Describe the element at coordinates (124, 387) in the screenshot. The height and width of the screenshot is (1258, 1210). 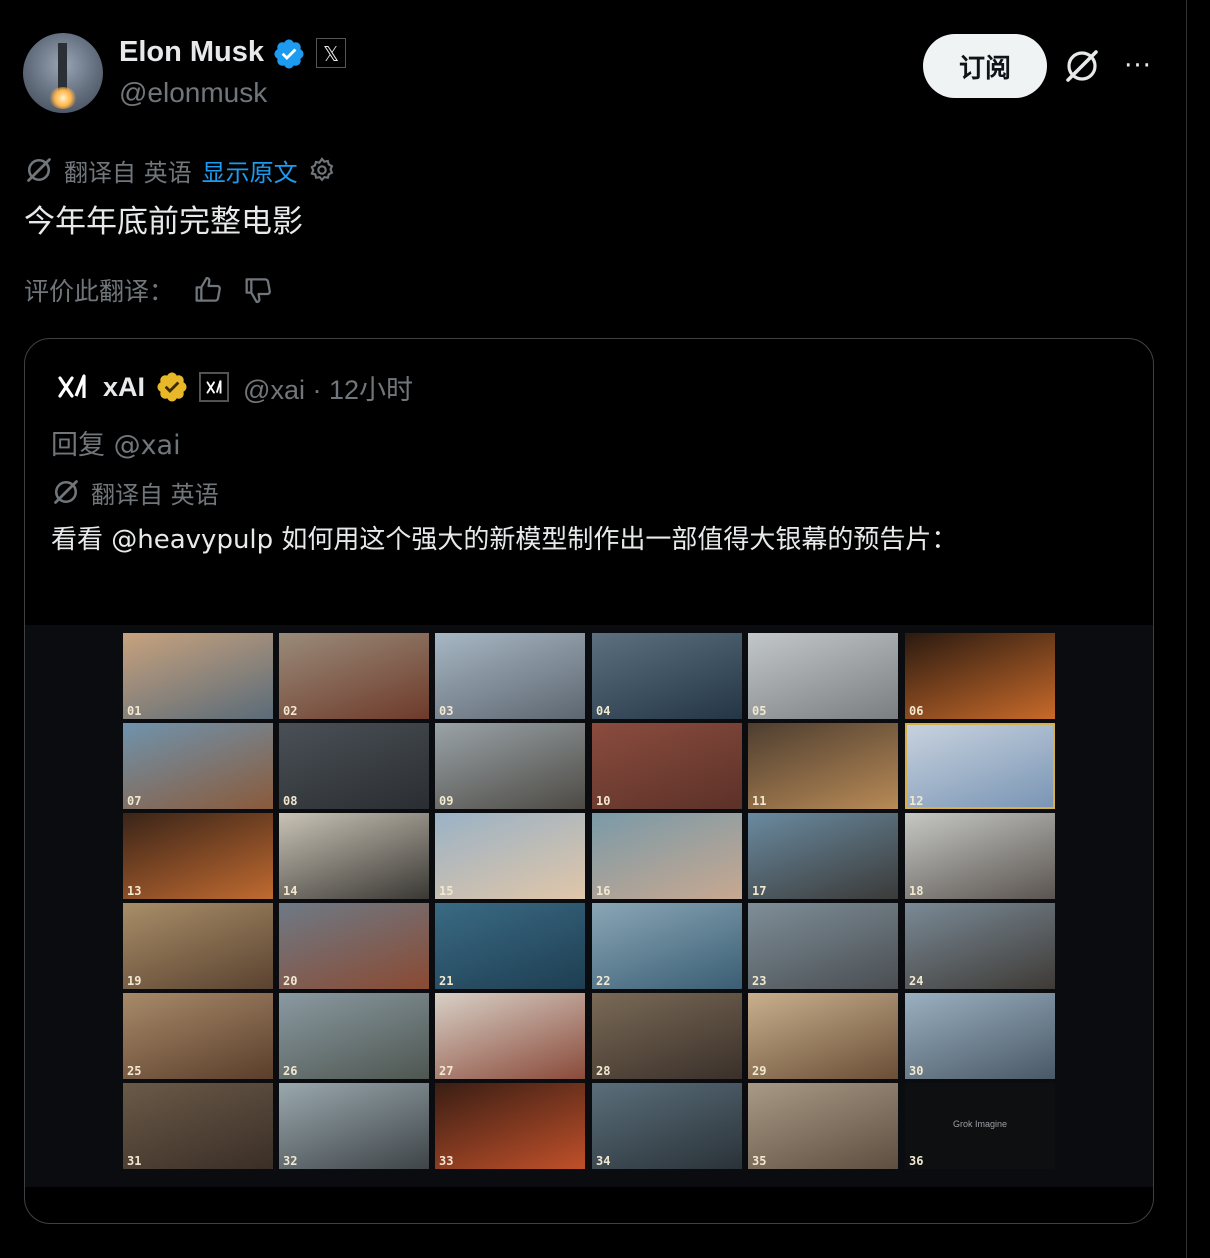
I see `quoted-author-name: xAI` at that location.